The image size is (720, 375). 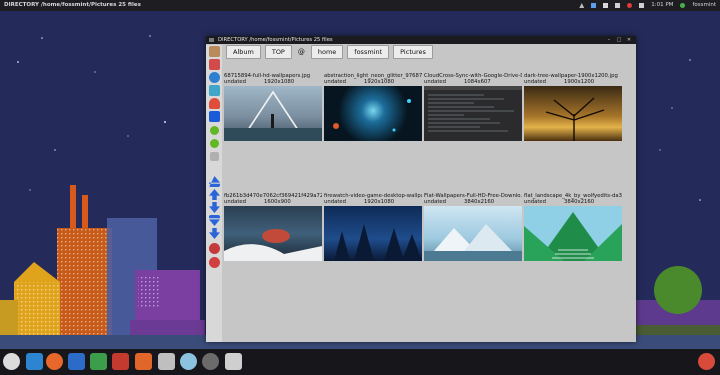 I want to click on battery-icon, so click(x=642, y=5).